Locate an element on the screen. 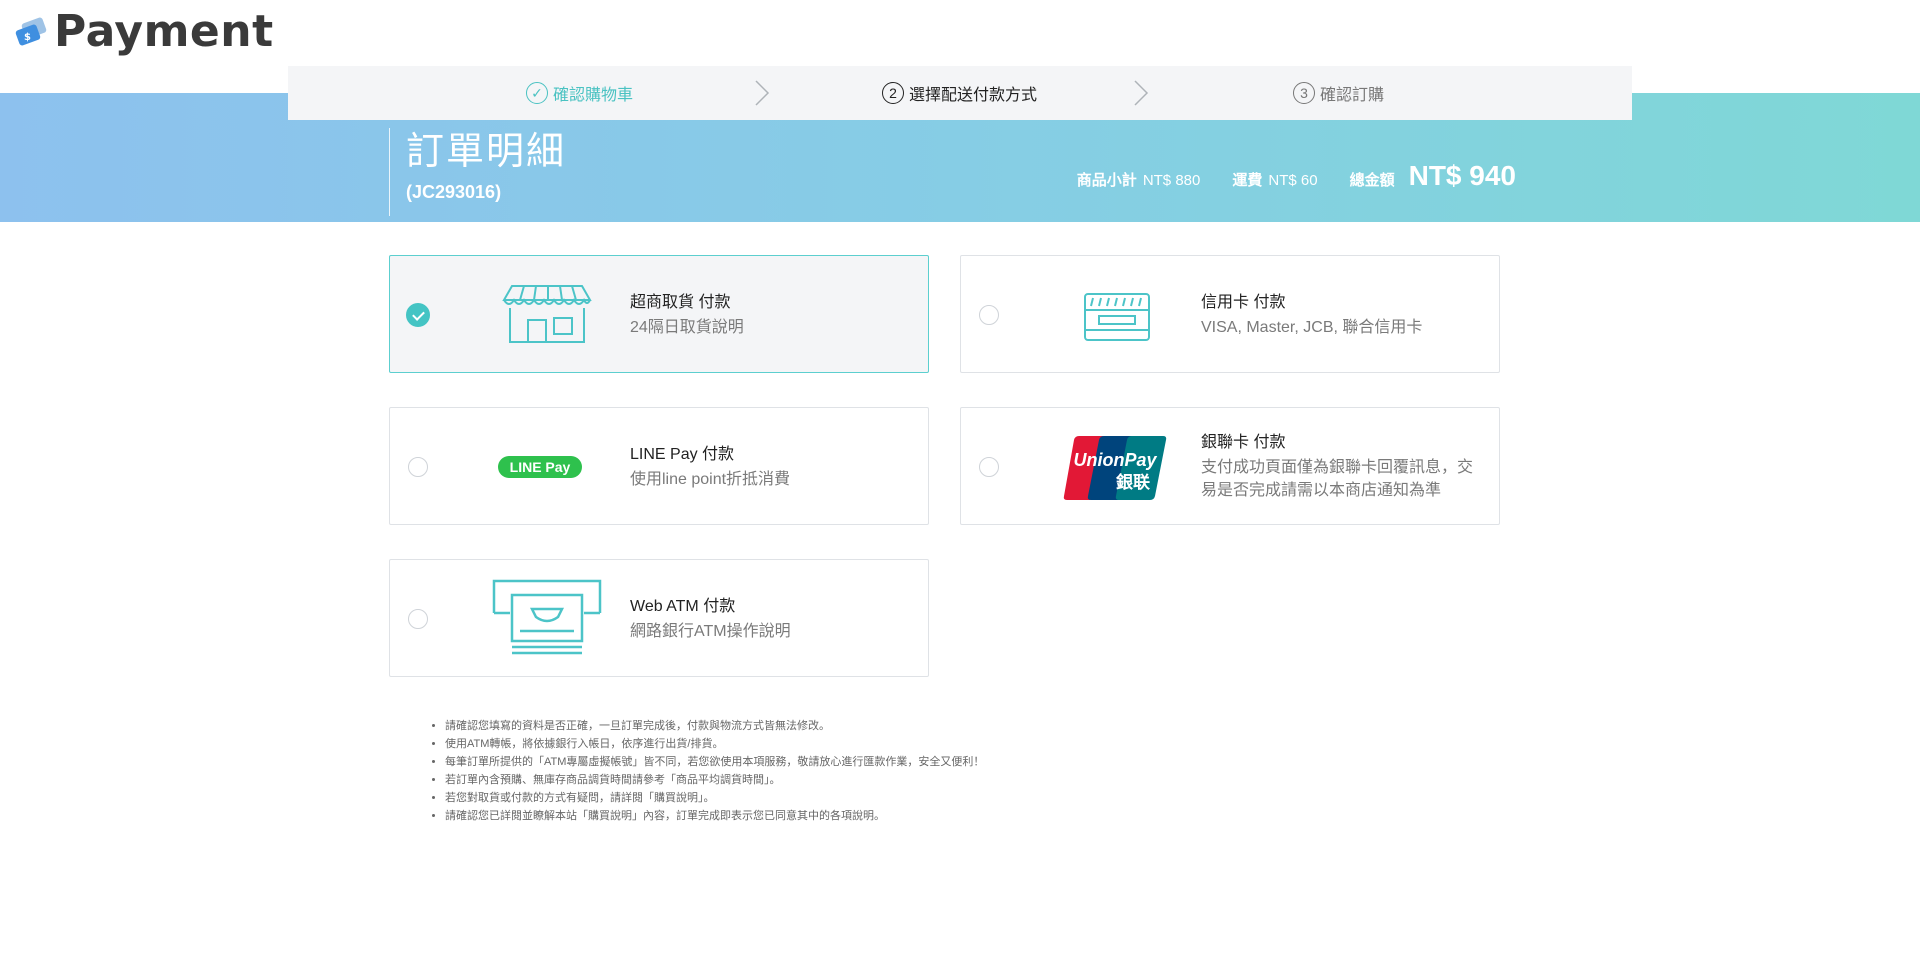 This screenshot has width=1920, height=969. payment-option-web-atm: Web ATM 付款 網路銀行ATM操作說明 is located at coordinates (659, 618).